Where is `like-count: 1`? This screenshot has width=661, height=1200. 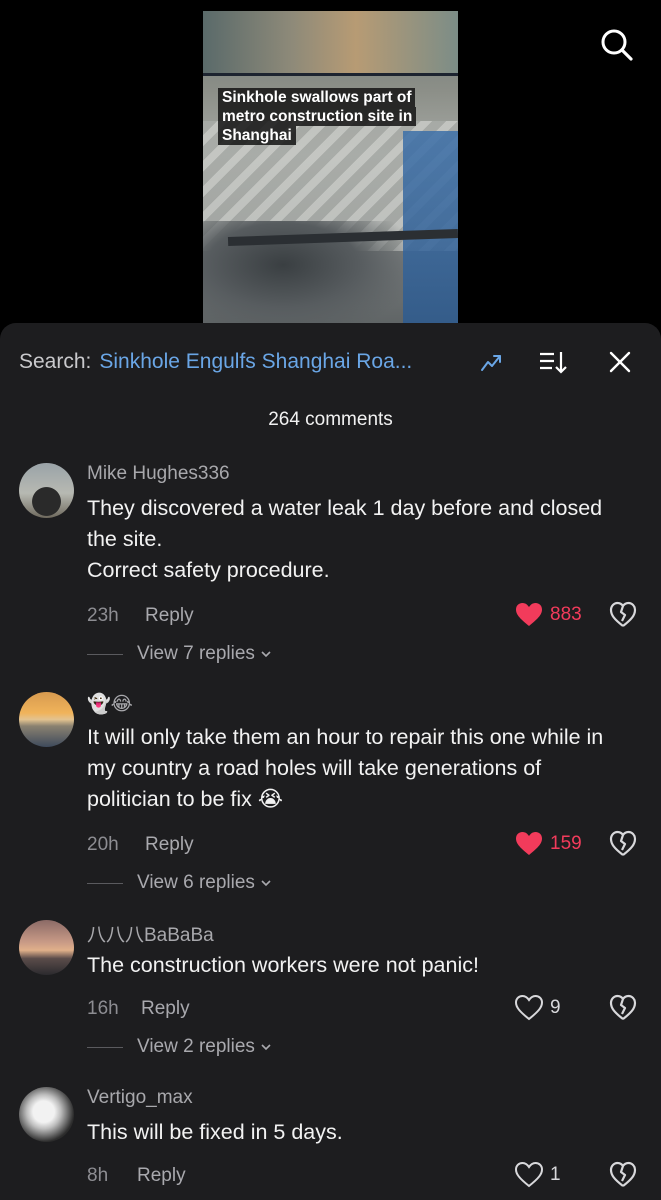 like-count: 1 is located at coordinates (555, 1174).